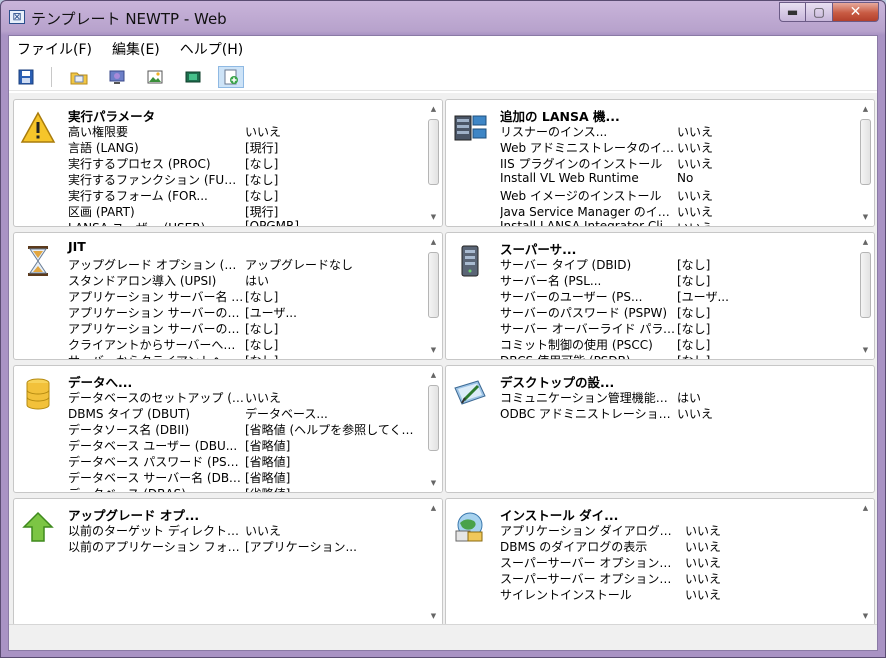 The width and height of the screenshot is (886, 658). Describe the element at coordinates (244, 195) in the screenshot. I see `list-item: 実行するフォーム (FOR... [なし]` at that location.